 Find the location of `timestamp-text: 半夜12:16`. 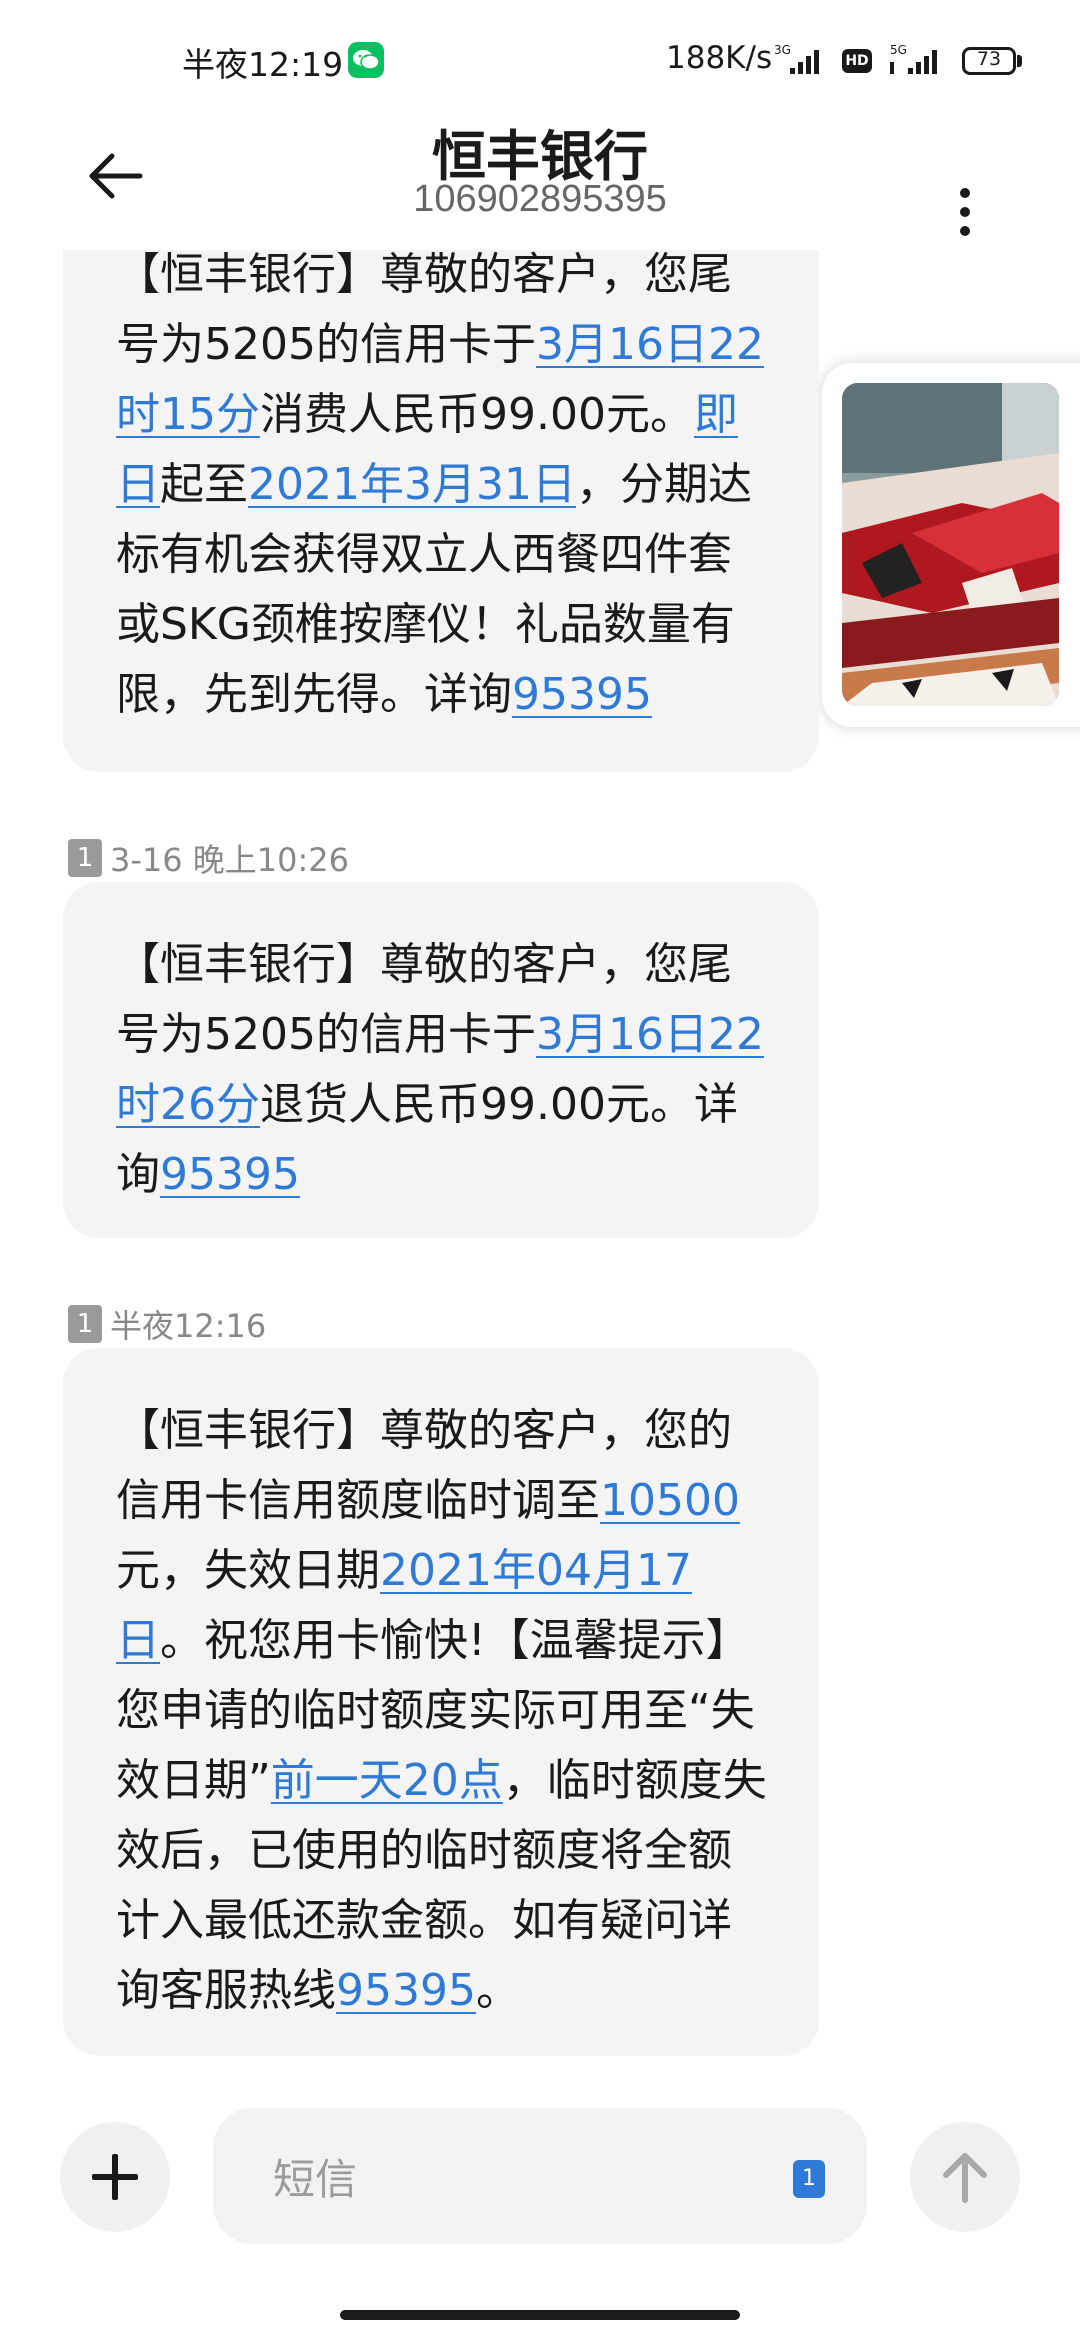

timestamp-text: 半夜12:16 is located at coordinates (188, 1326).